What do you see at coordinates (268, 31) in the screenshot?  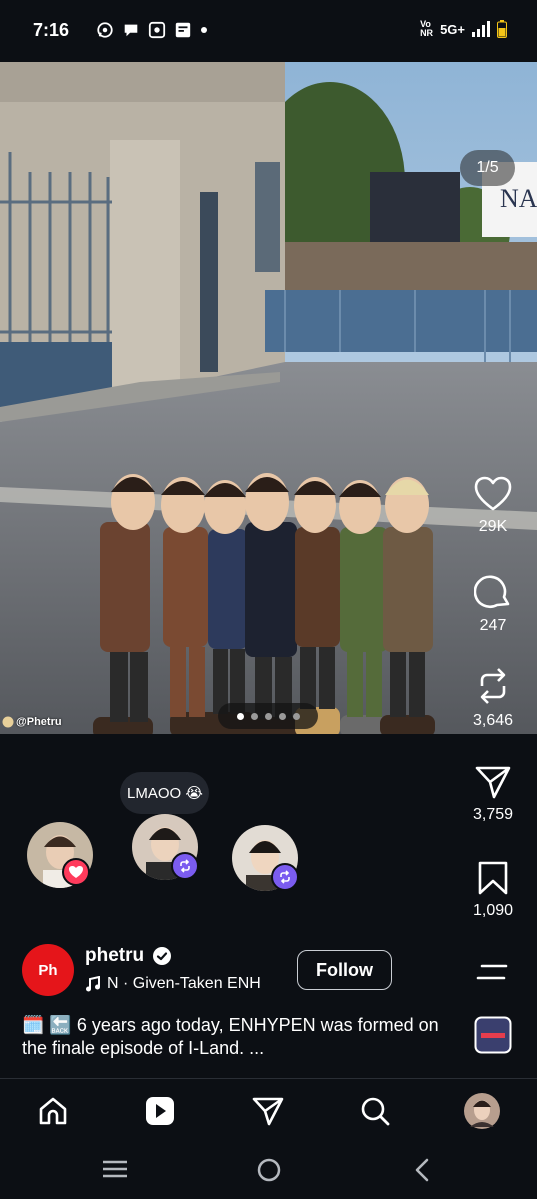 I see `status-bar: 7:16 Vo NR 5G+` at bounding box center [268, 31].